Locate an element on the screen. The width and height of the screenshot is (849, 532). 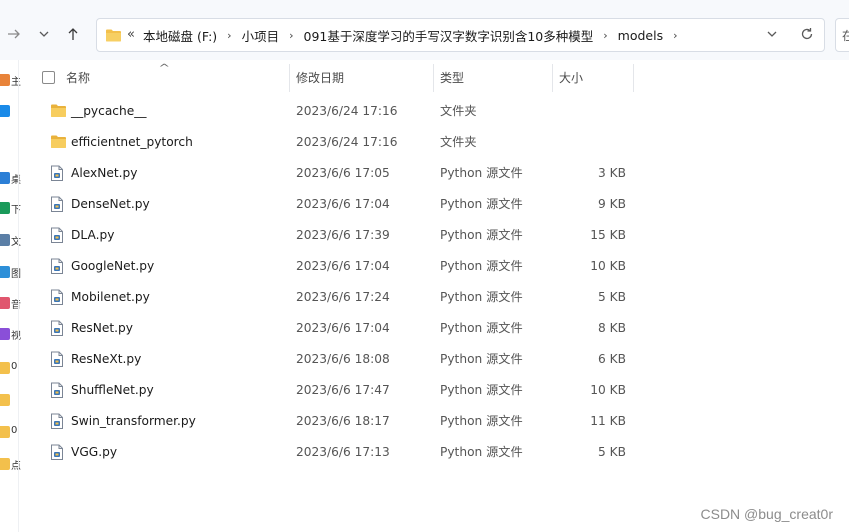
pictures-icon is located at coordinates (5, 272).